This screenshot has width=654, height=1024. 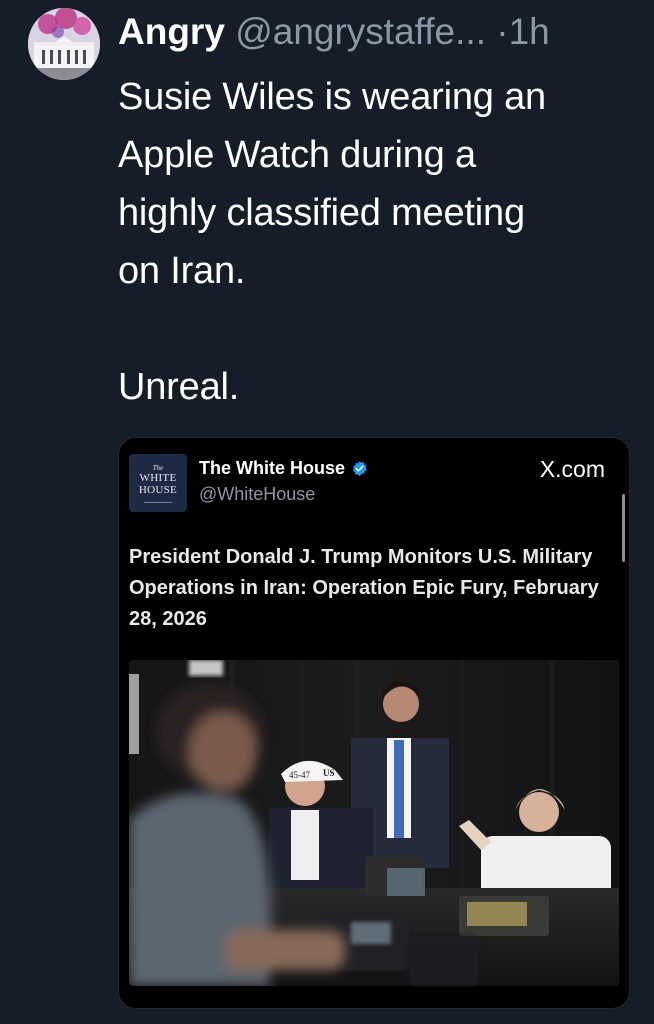 What do you see at coordinates (623, 528) in the screenshot?
I see `embed-scrollbar` at bounding box center [623, 528].